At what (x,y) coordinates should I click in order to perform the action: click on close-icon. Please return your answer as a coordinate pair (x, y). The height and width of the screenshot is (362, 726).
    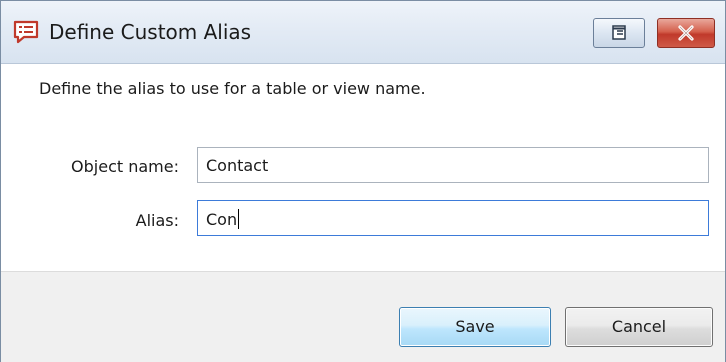
    Looking at the image, I should click on (686, 33).